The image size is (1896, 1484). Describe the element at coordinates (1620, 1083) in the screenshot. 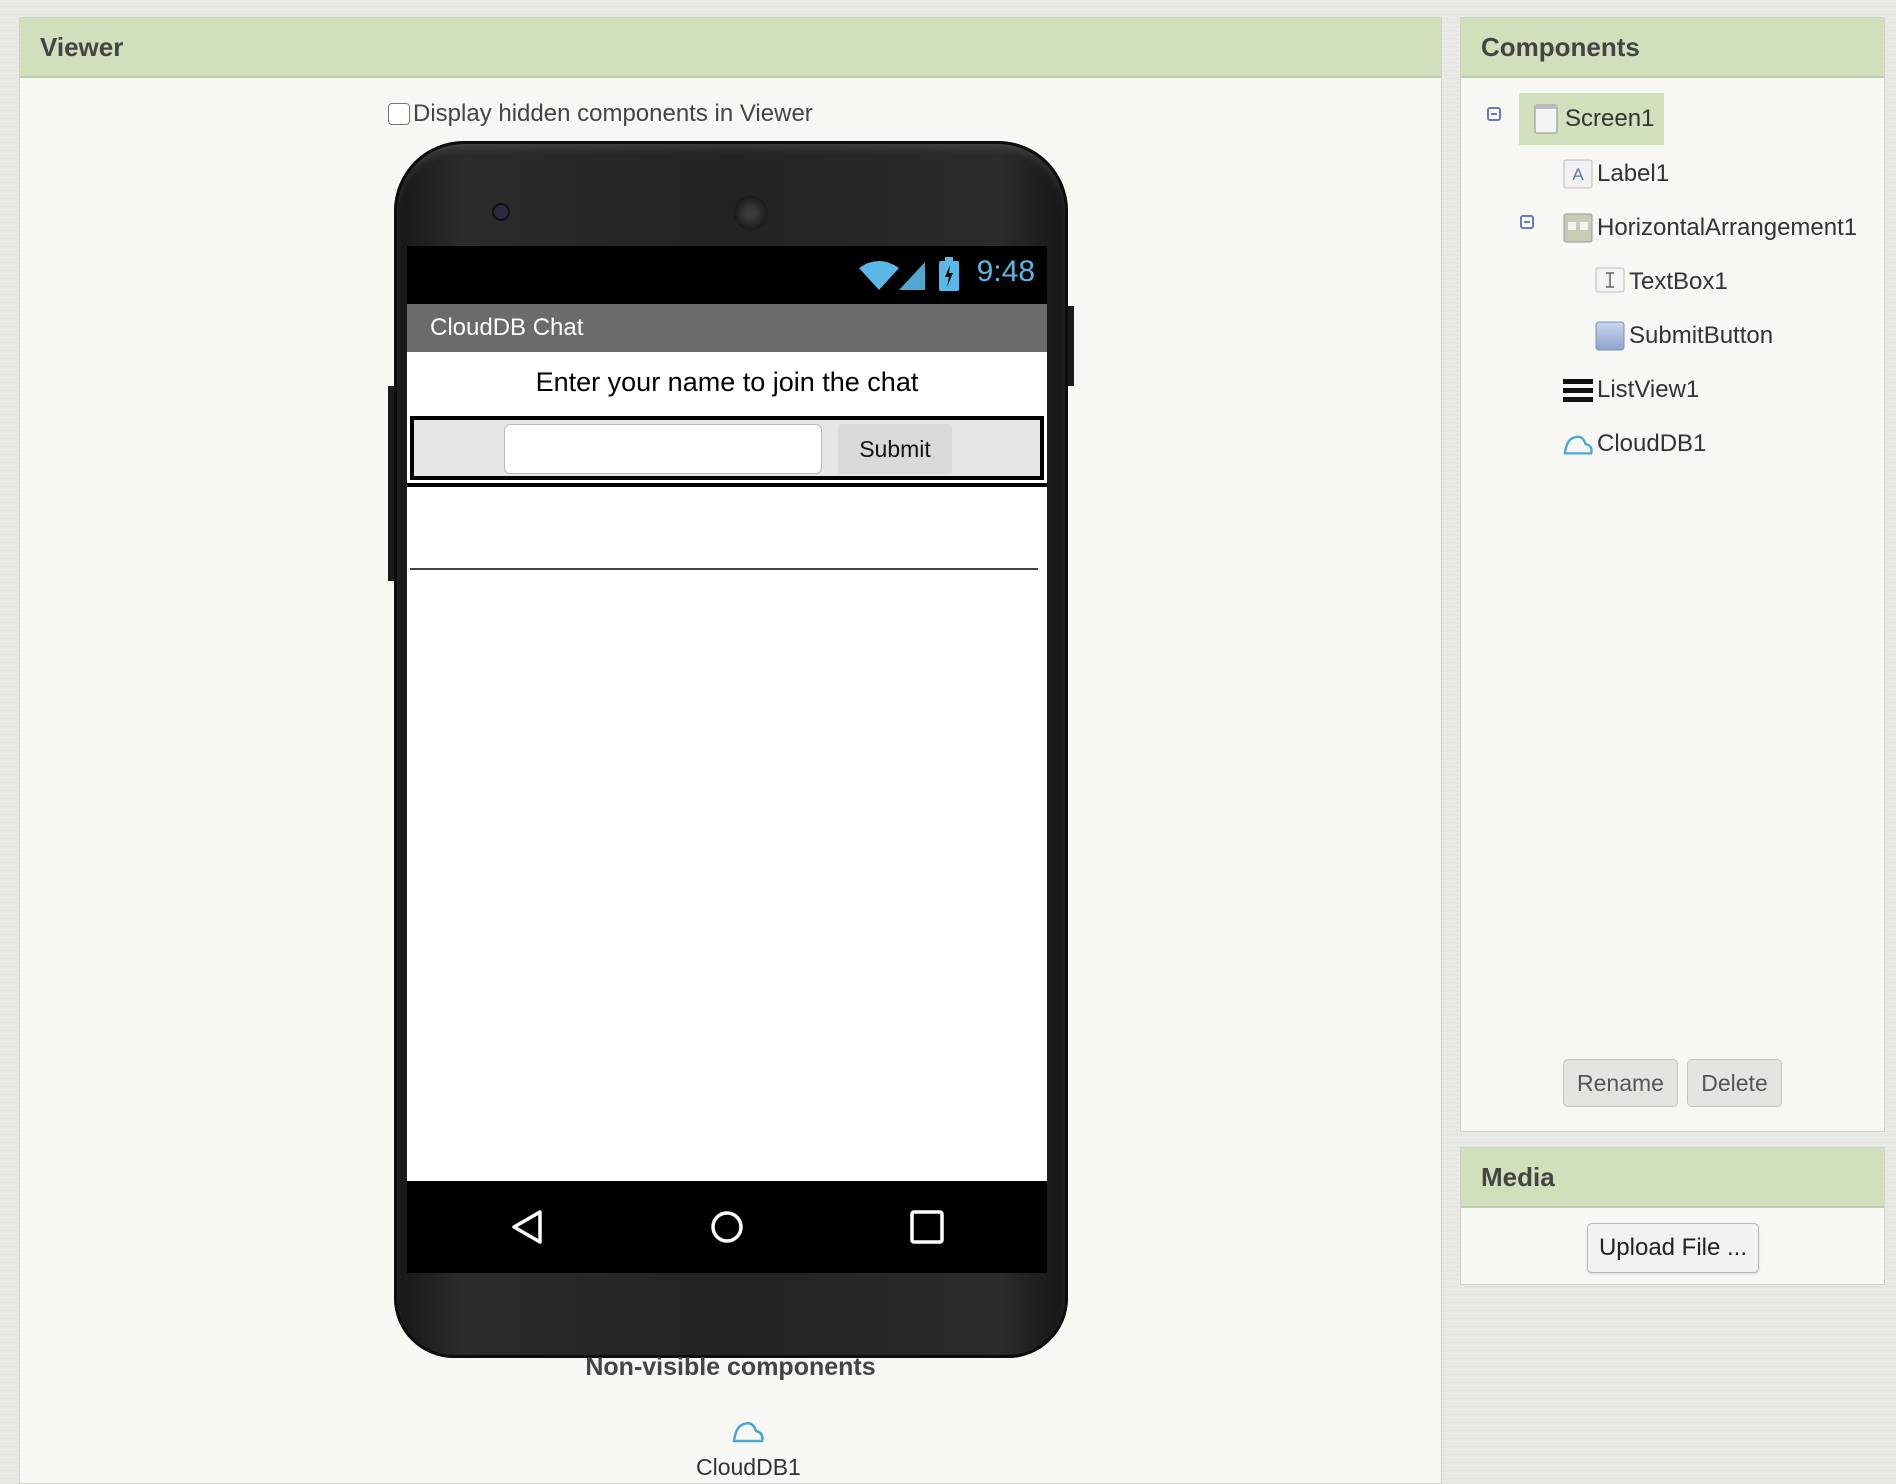

I see `rename-button: Rename` at that location.